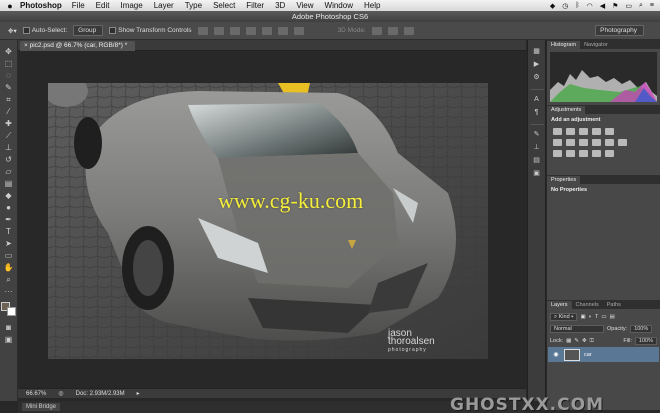 The height and width of the screenshot is (413, 660). I want to click on align-right-icon, so click(282, 30).